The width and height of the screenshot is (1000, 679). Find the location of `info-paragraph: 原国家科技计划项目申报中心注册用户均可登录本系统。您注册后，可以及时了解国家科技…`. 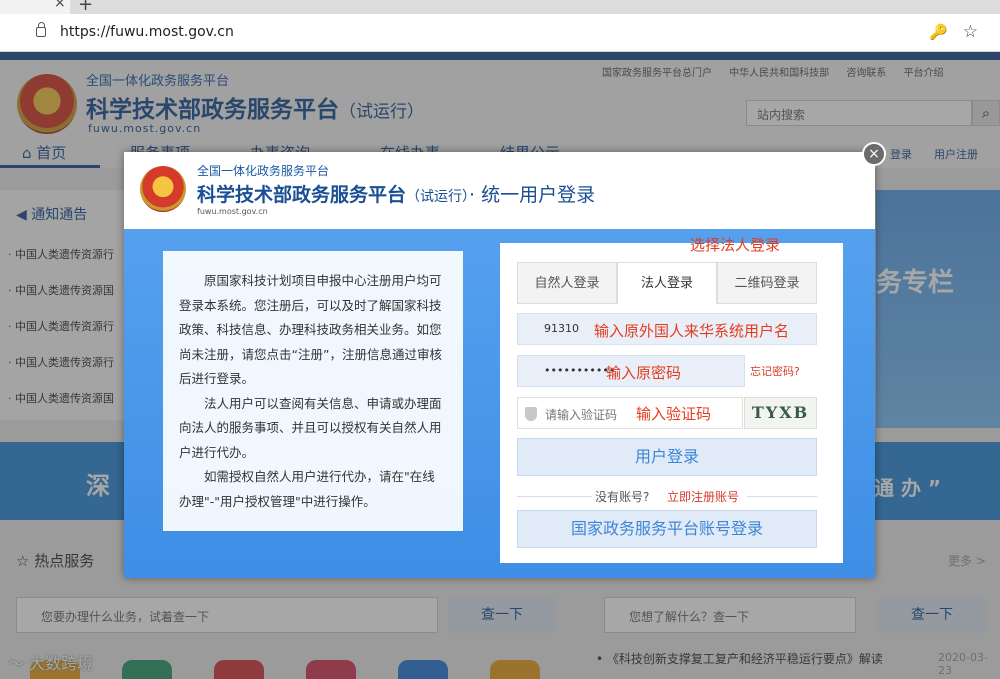

info-paragraph: 原国家科技计划项目申报中心注册用户均可登录本系统。您注册后，可以及时了解国家科技… is located at coordinates (310, 329).